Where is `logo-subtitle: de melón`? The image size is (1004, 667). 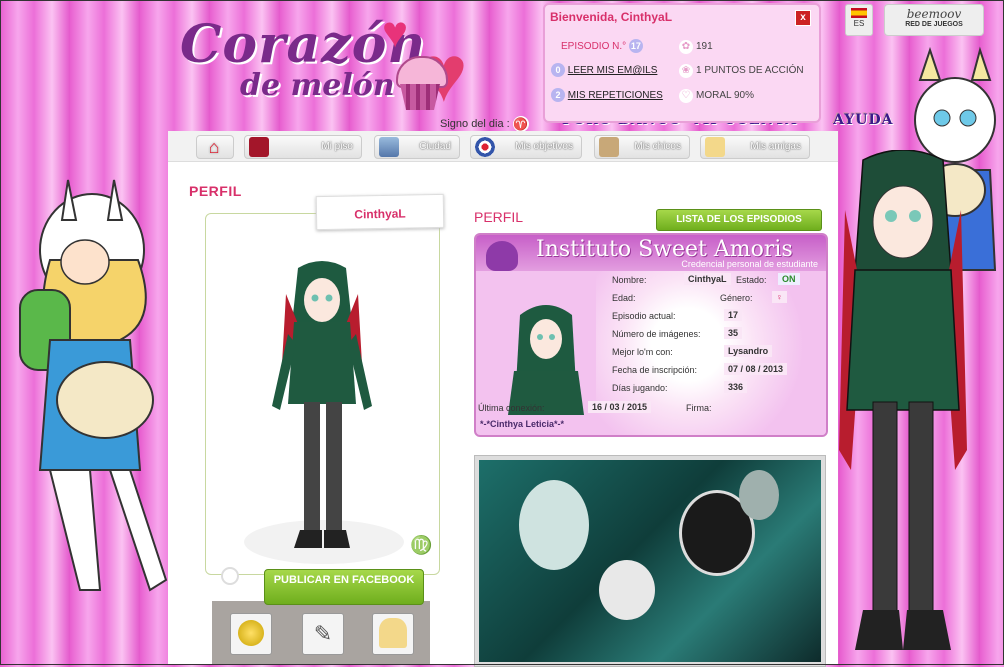
logo-subtitle: de melón is located at coordinates (317, 85).